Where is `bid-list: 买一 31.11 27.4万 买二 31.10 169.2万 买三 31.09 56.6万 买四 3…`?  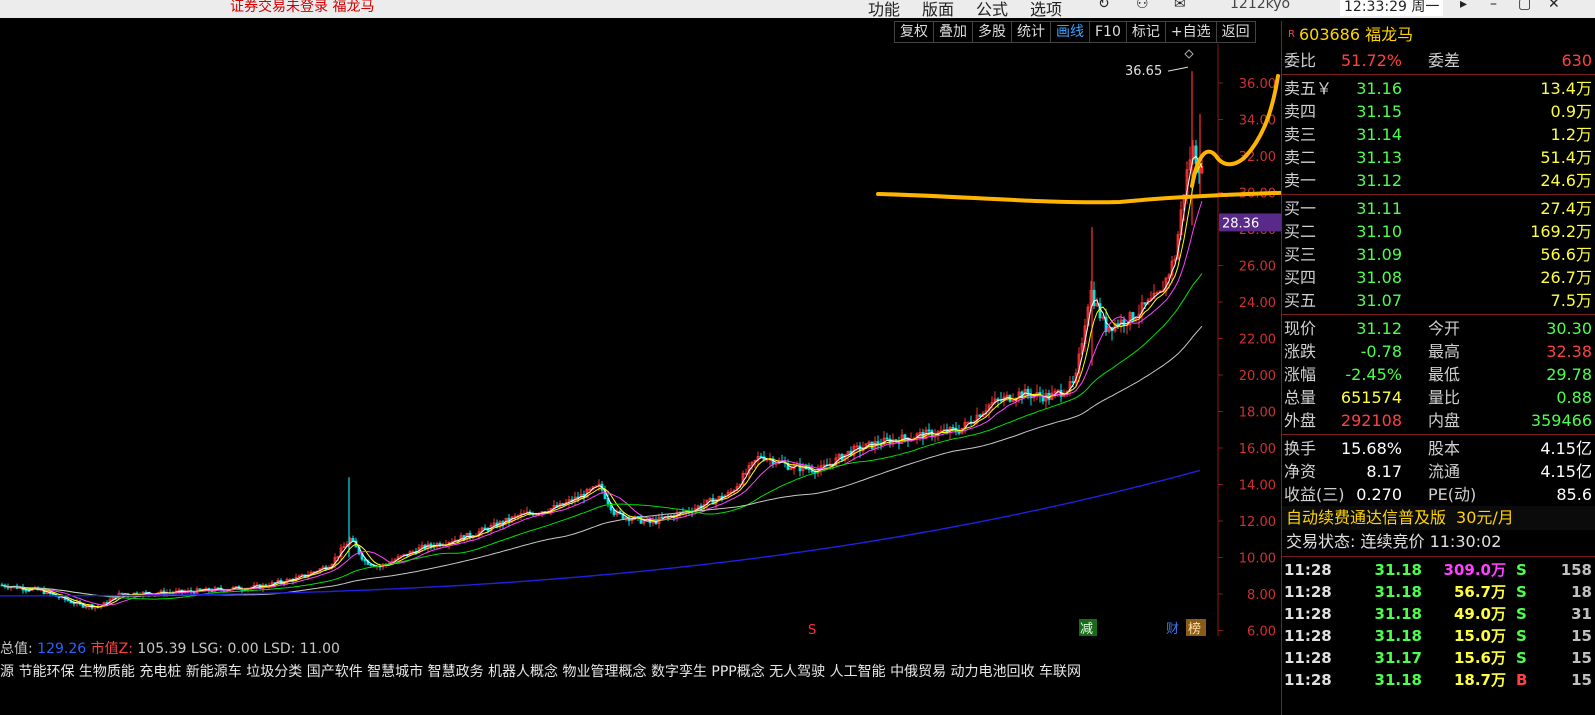 bid-list: 买一 31.11 27.4万 买二 31.10 169.2万 买三 31.09 56.6万 买四 3… is located at coordinates (1438, 254).